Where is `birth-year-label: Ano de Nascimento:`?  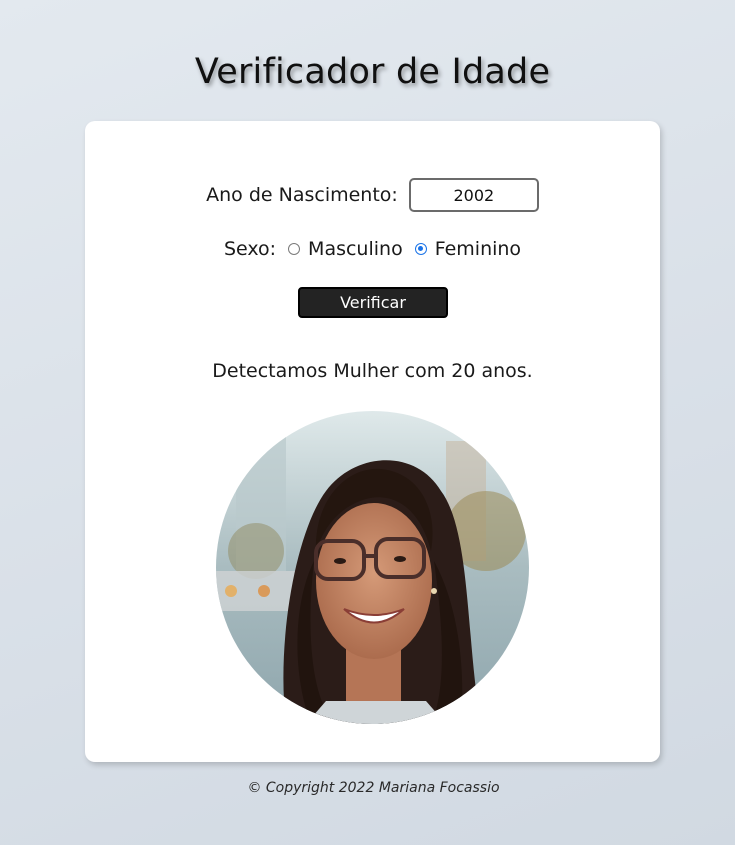 birth-year-label: Ano de Nascimento: is located at coordinates (302, 195).